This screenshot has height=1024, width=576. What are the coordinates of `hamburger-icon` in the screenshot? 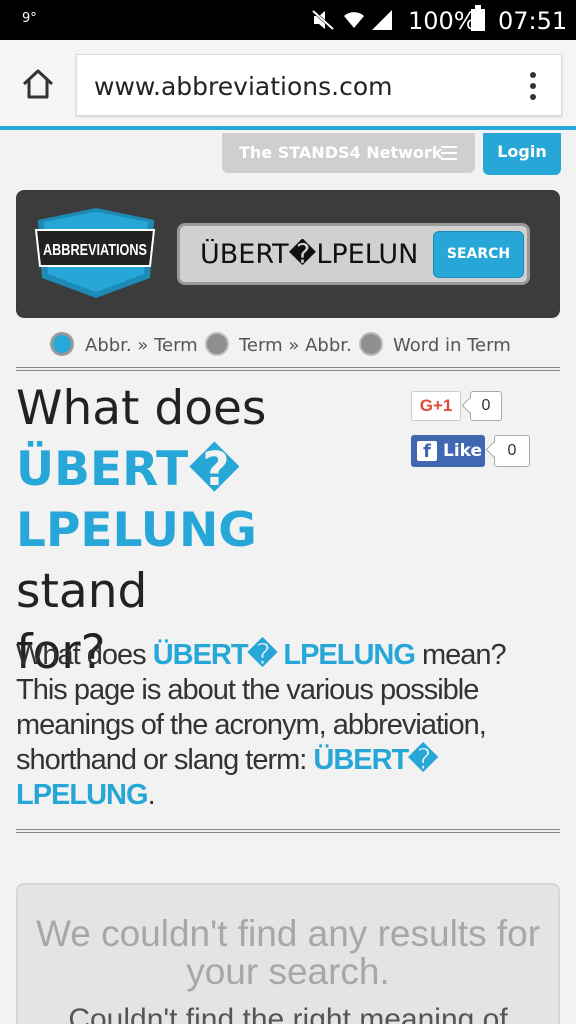 It's located at (449, 153).